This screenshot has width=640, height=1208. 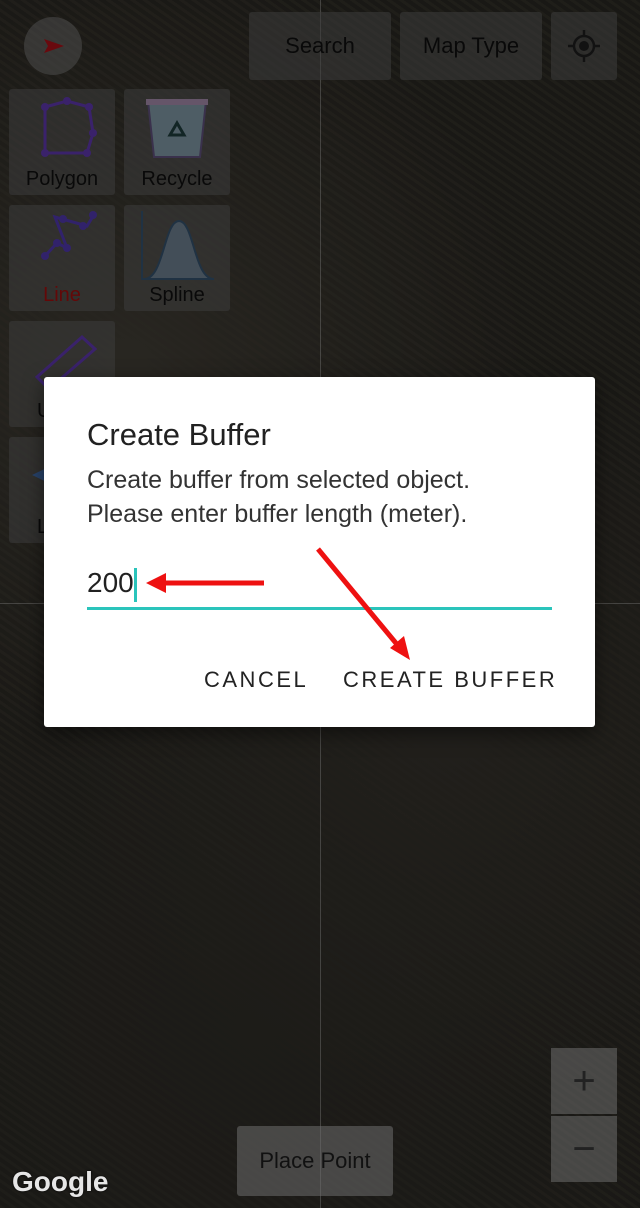 I want to click on zoom-in-button: +, so click(x=584, y=1081).